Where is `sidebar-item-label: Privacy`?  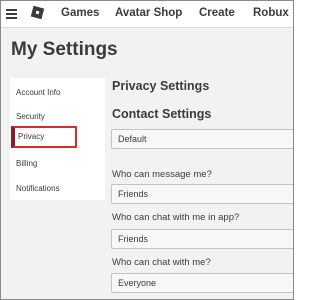 sidebar-item-label: Privacy is located at coordinates (31, 136).